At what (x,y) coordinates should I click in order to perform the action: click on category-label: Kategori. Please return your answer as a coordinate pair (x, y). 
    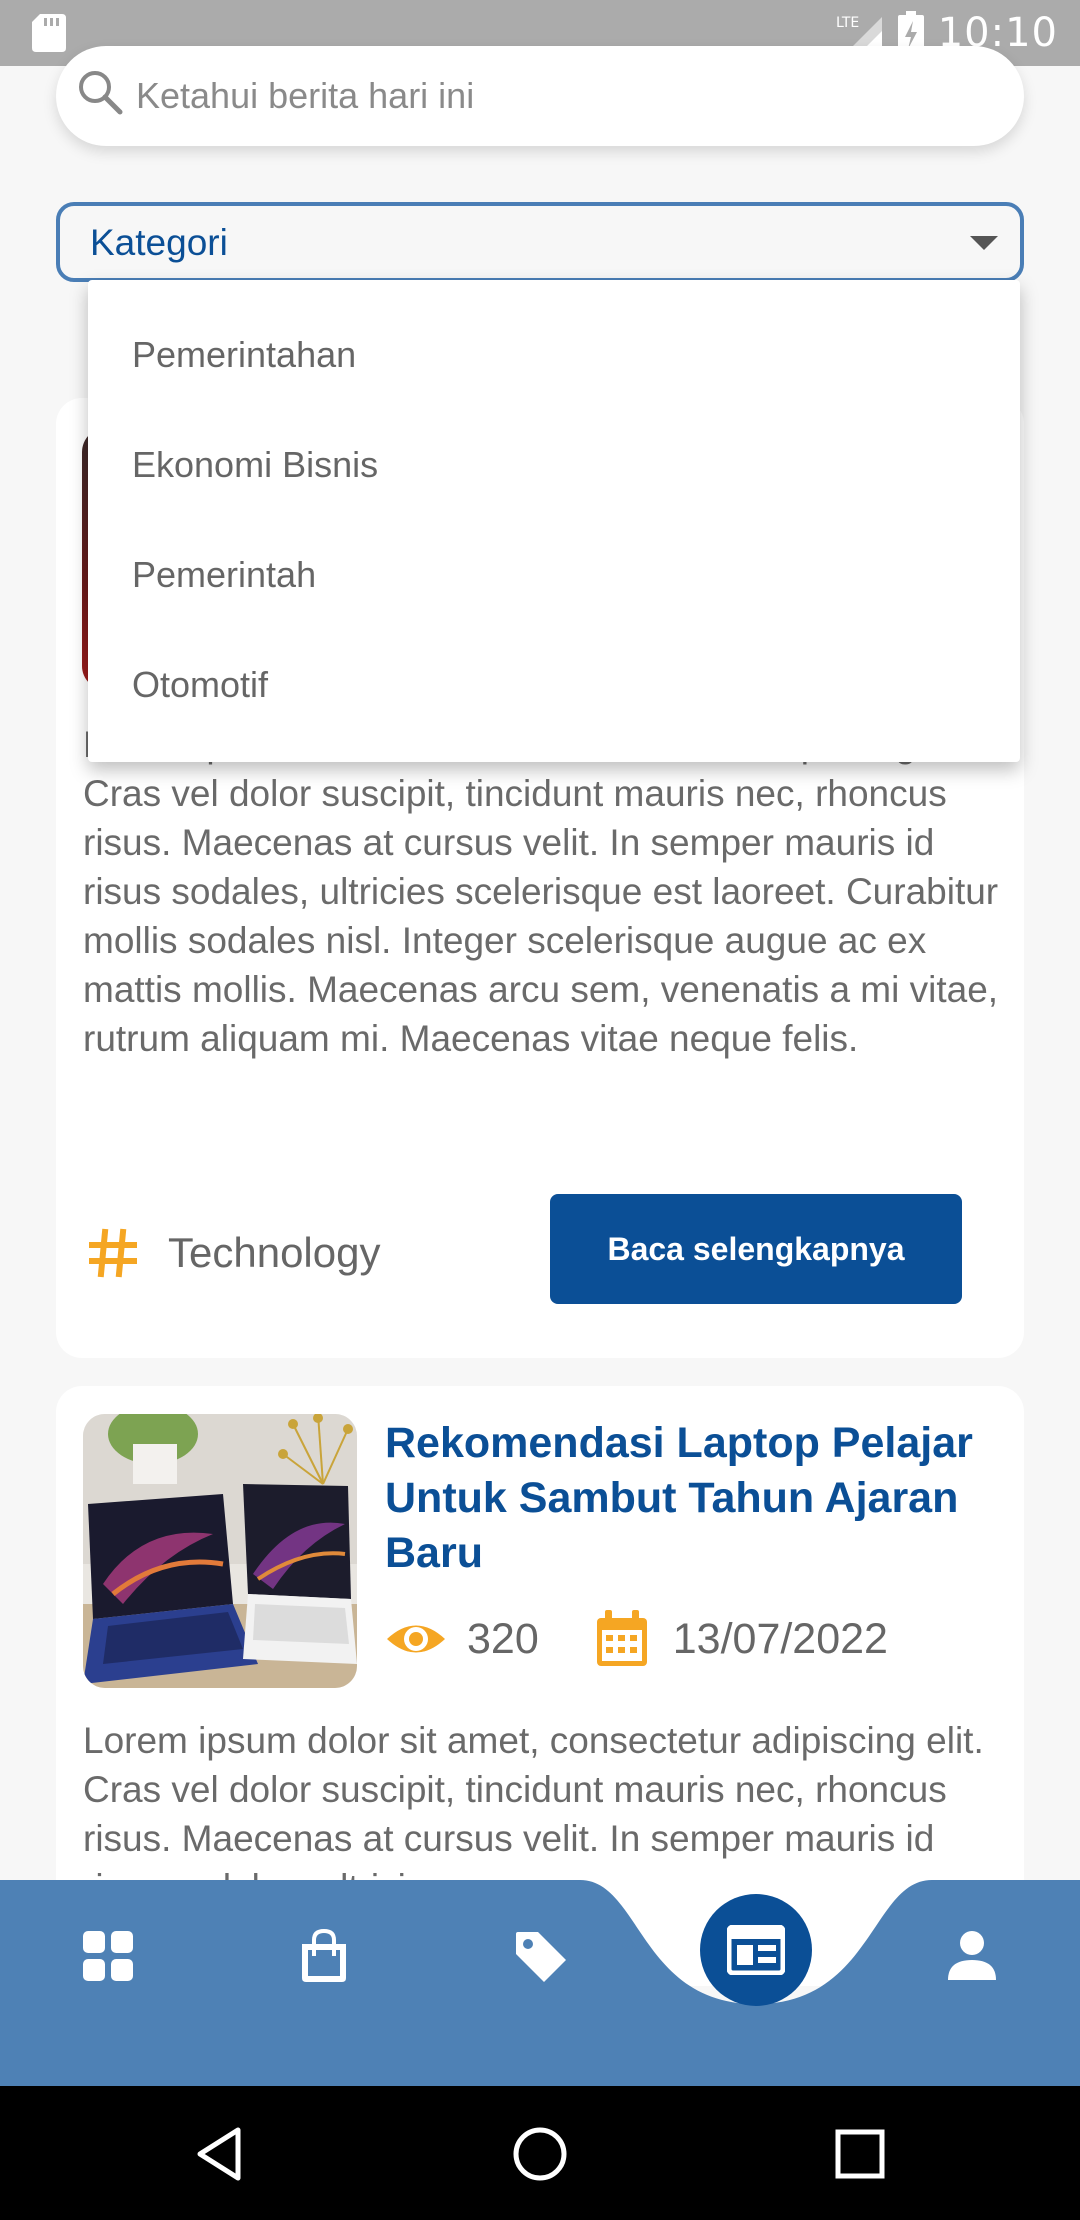
    Looking at the image, I should click on (159, 242).